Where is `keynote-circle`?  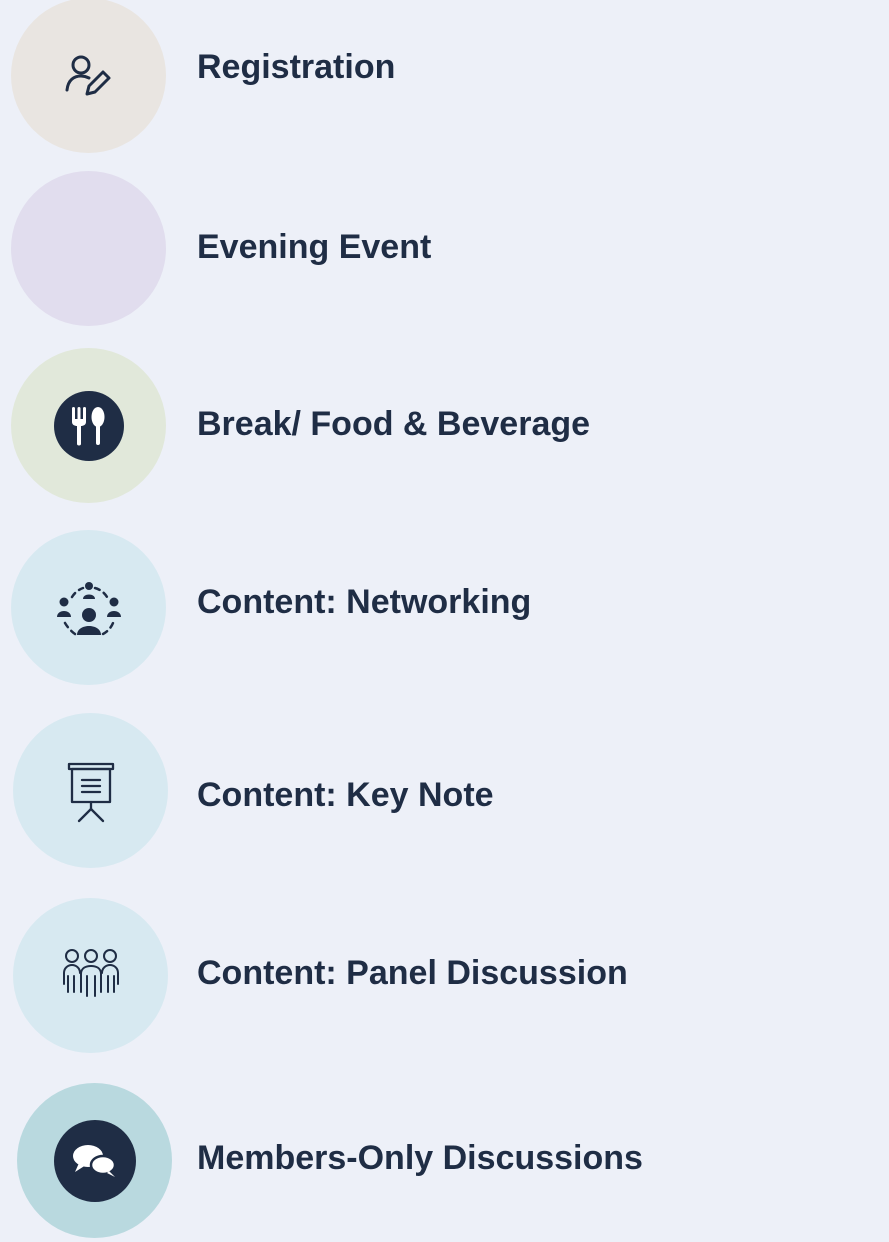 keynote-circle is located at coordinates (90, 790).